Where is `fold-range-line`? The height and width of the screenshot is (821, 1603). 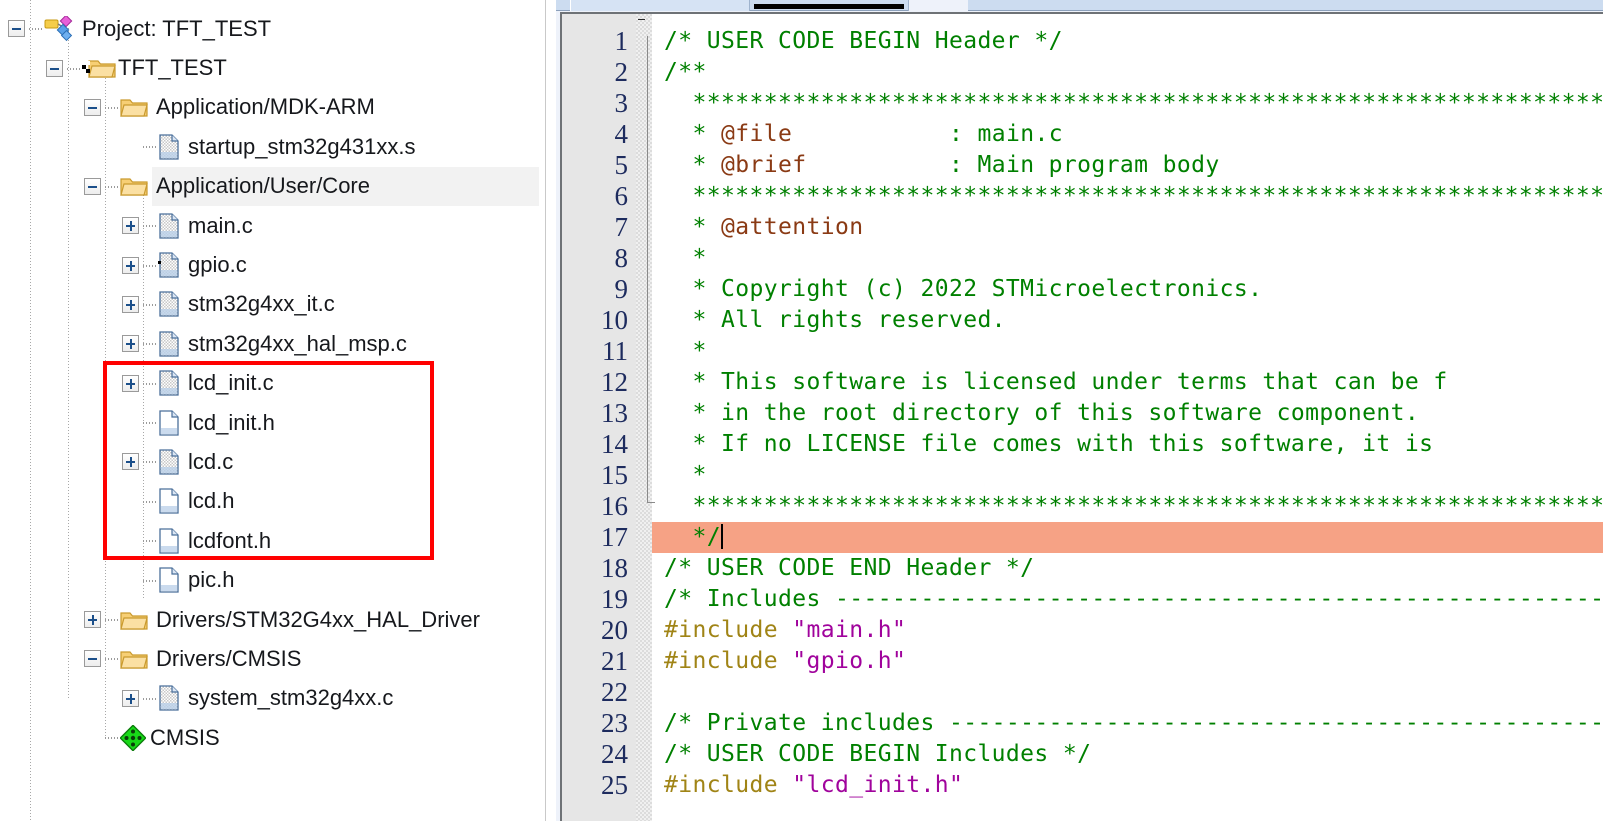 fold-range-line is located at coordinates (647, 269).